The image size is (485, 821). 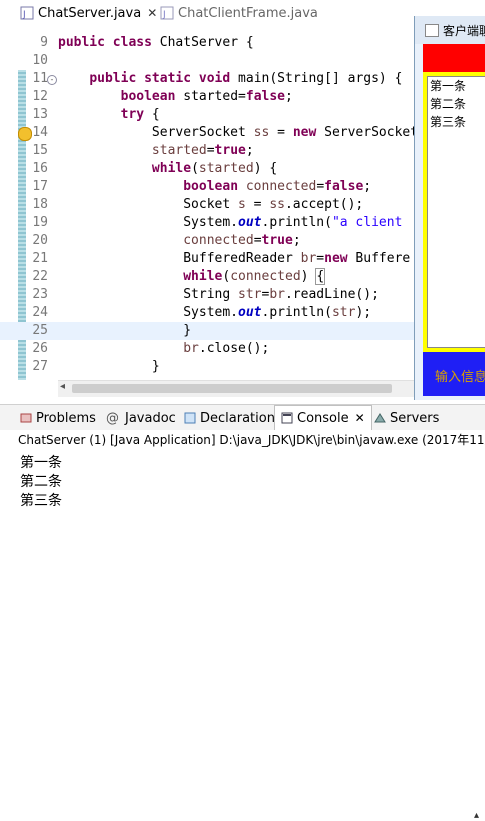 I want to click on code-line: 17 boolean connected=false;, so click(x=242, y=187).